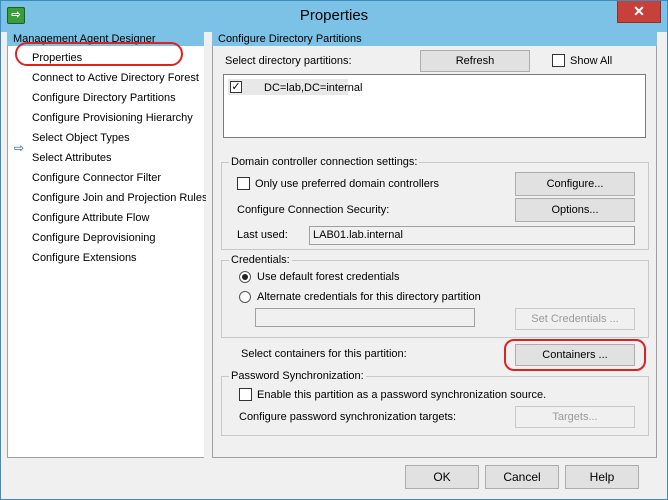 This screenshot has height=500, width=668. Describe the element at coordinates (262, 235) in the screenshot. I see `last-used-label: Last used:` at that location.